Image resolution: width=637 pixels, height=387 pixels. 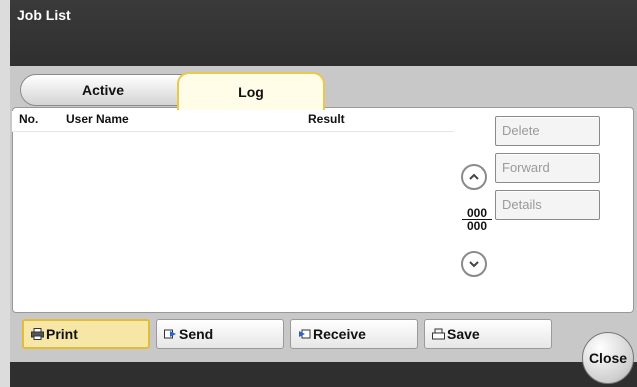 I want to click on save-button-label: Save, so click(x=463, y=334).